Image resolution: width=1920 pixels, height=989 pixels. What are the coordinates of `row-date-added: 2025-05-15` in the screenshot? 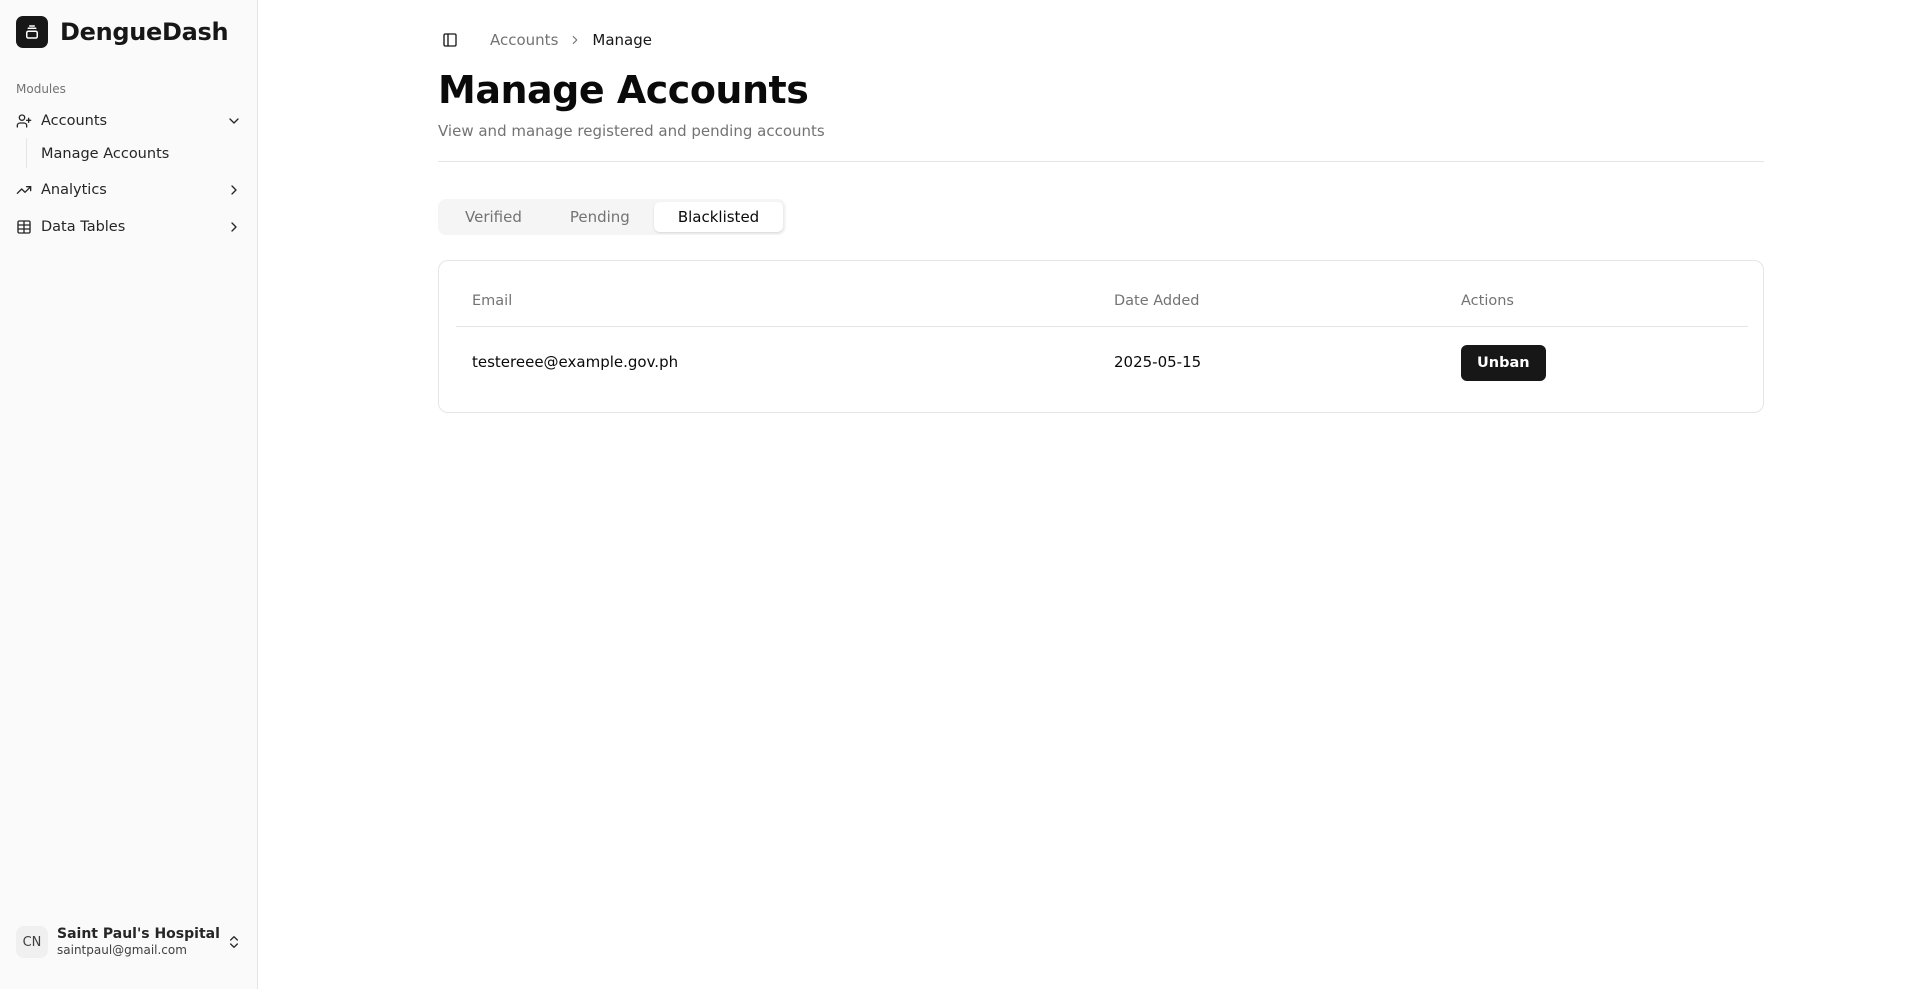 It's located at (1158, 362).